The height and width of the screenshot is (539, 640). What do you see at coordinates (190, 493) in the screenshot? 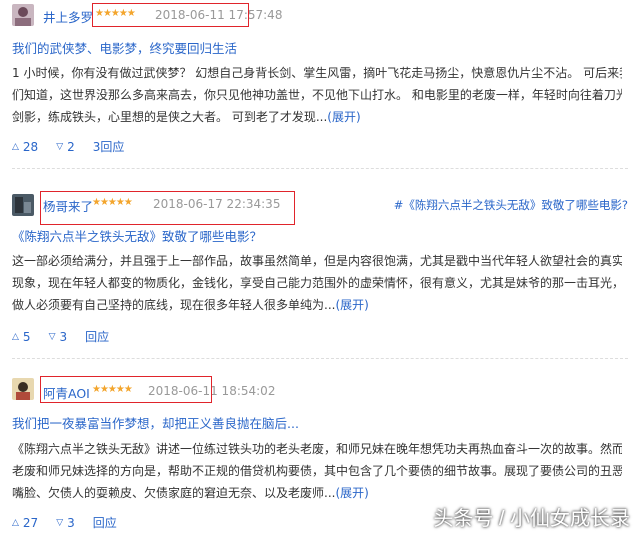
I see `body-line: 嘴脸、欠债人的耍赖皮、欠债家庭的窘迫无奈、以及老废师...(展开)` at bounding box center [190, 493].